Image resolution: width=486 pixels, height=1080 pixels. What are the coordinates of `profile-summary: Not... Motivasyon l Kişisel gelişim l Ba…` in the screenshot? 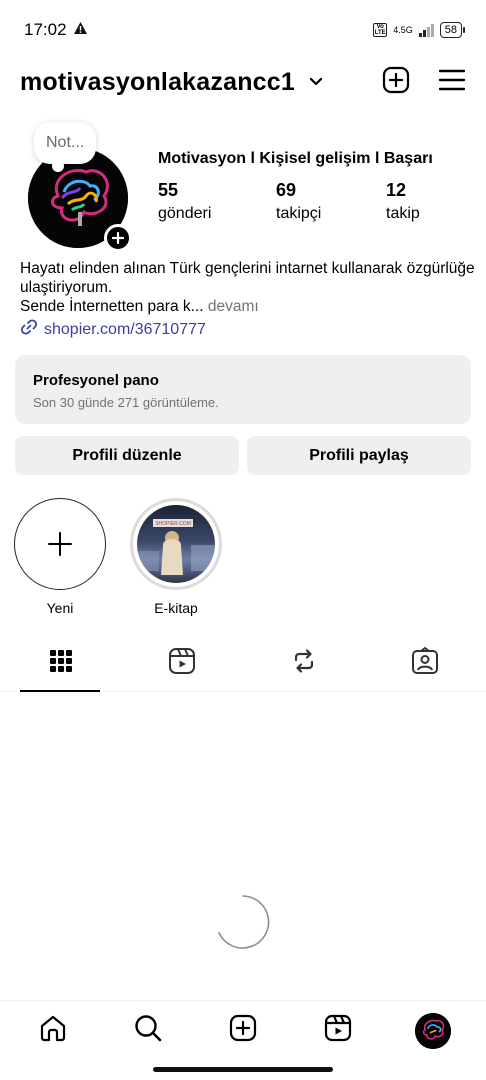 It's located at (243, 190).